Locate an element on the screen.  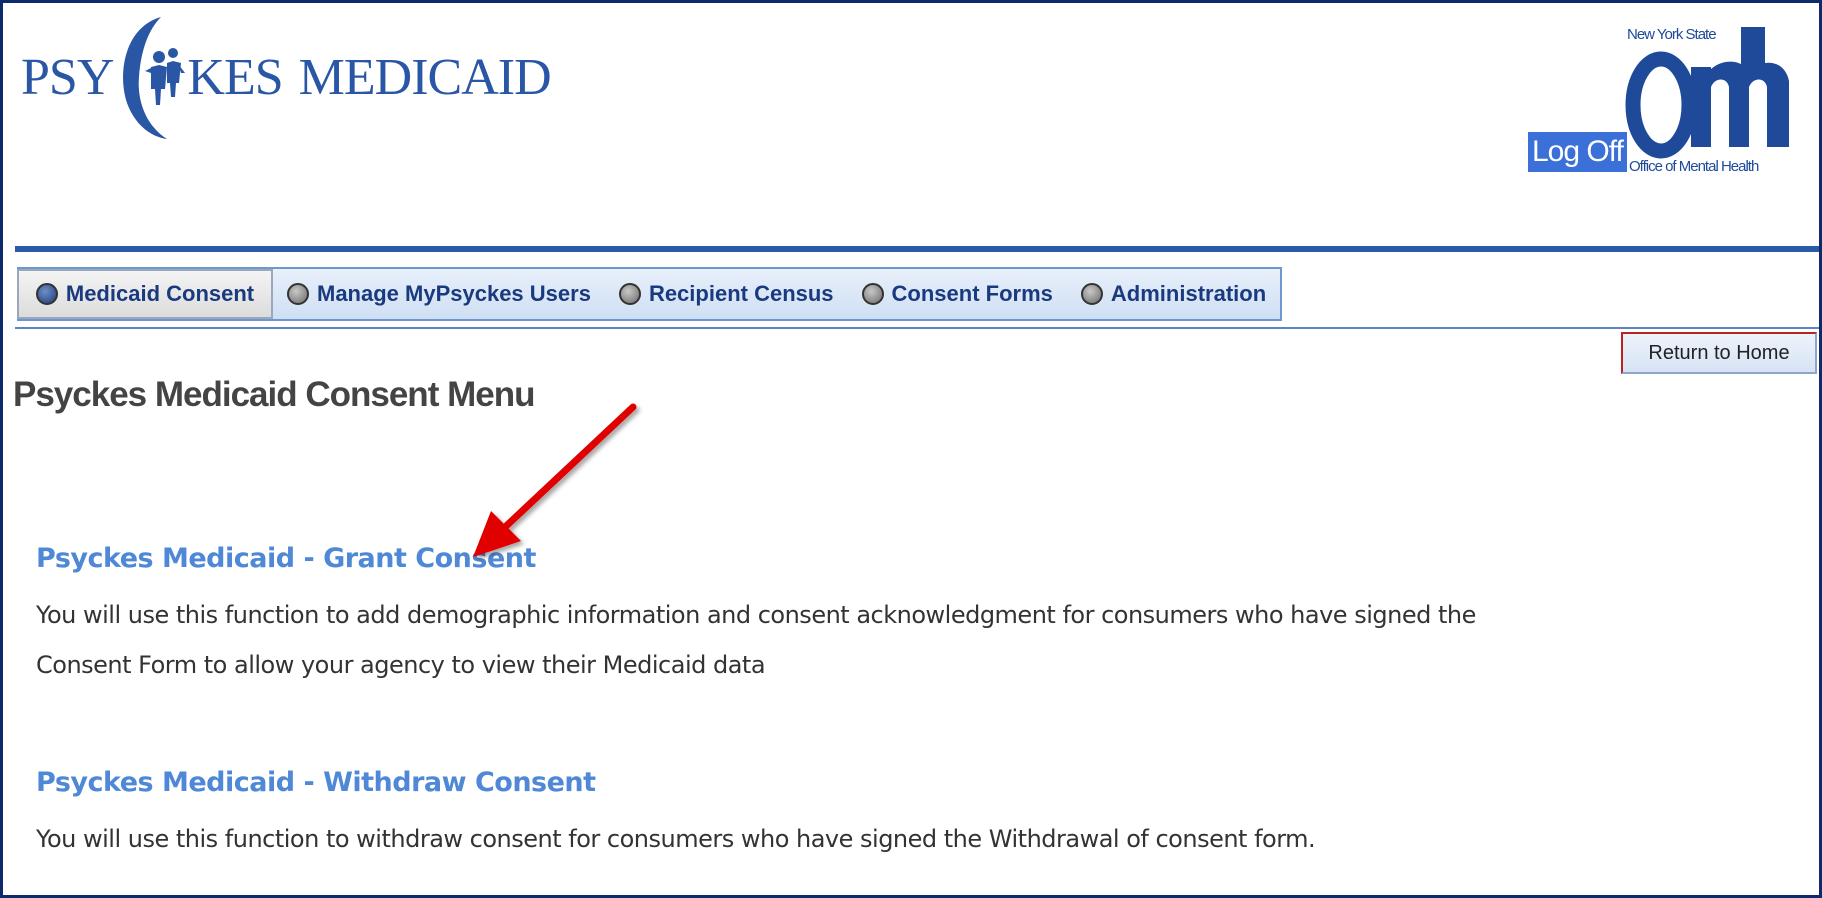
omh-agency-text: Office of Mental Health is located at coordinates (1694, 166).